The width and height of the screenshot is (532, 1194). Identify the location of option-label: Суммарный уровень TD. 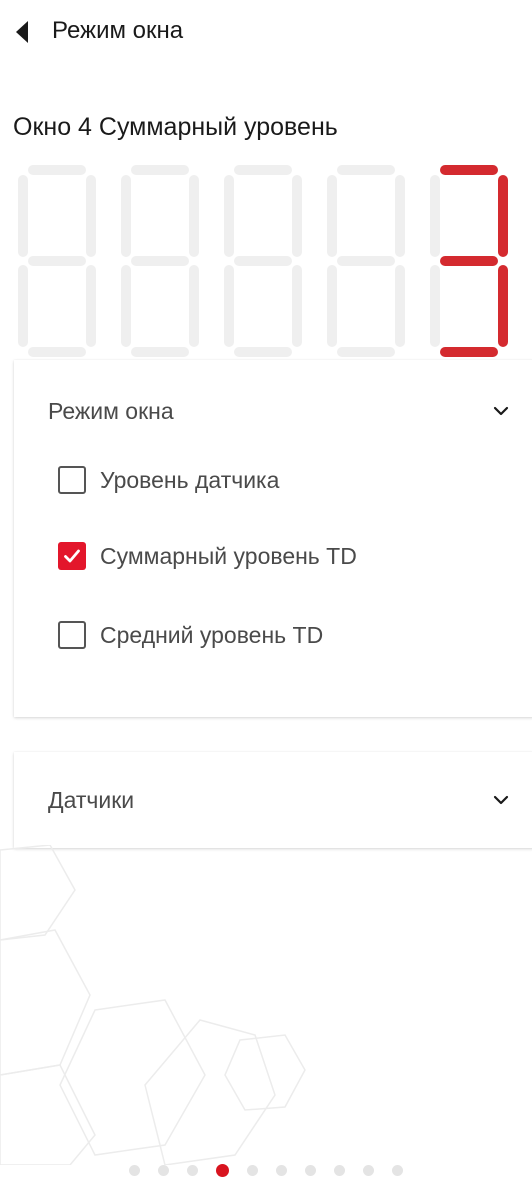
(228, 556).